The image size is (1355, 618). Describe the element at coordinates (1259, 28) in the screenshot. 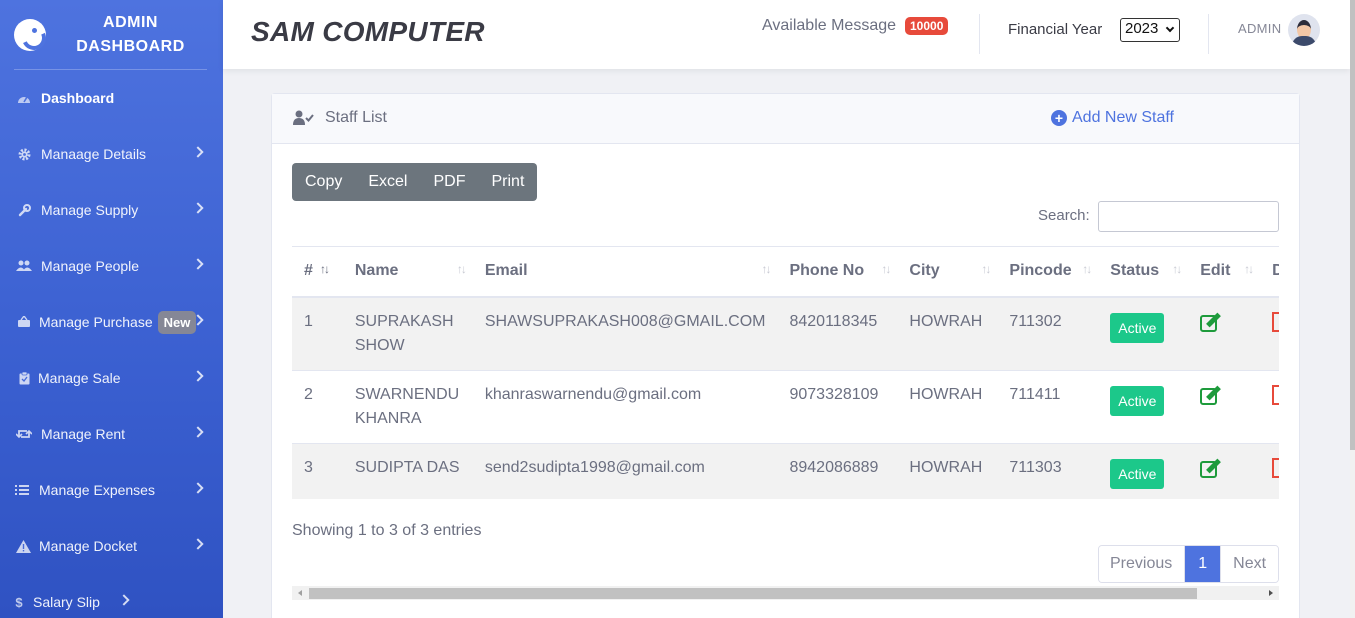

I see `user-name: ADMIN` at that location.